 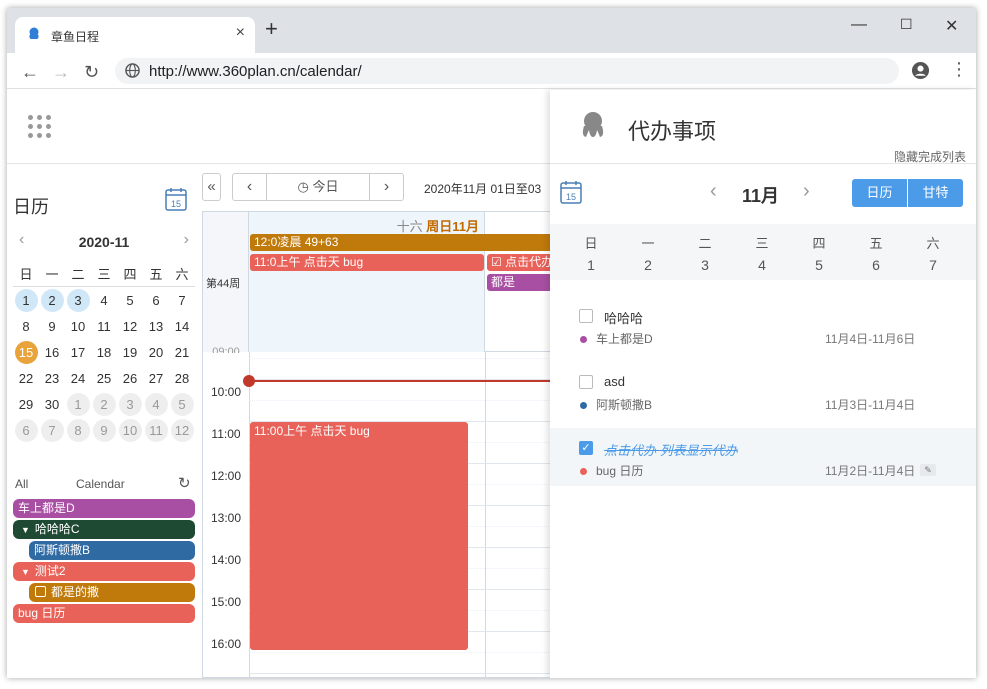 I want to click on mini-day: 25, so click(x=104, y=378).